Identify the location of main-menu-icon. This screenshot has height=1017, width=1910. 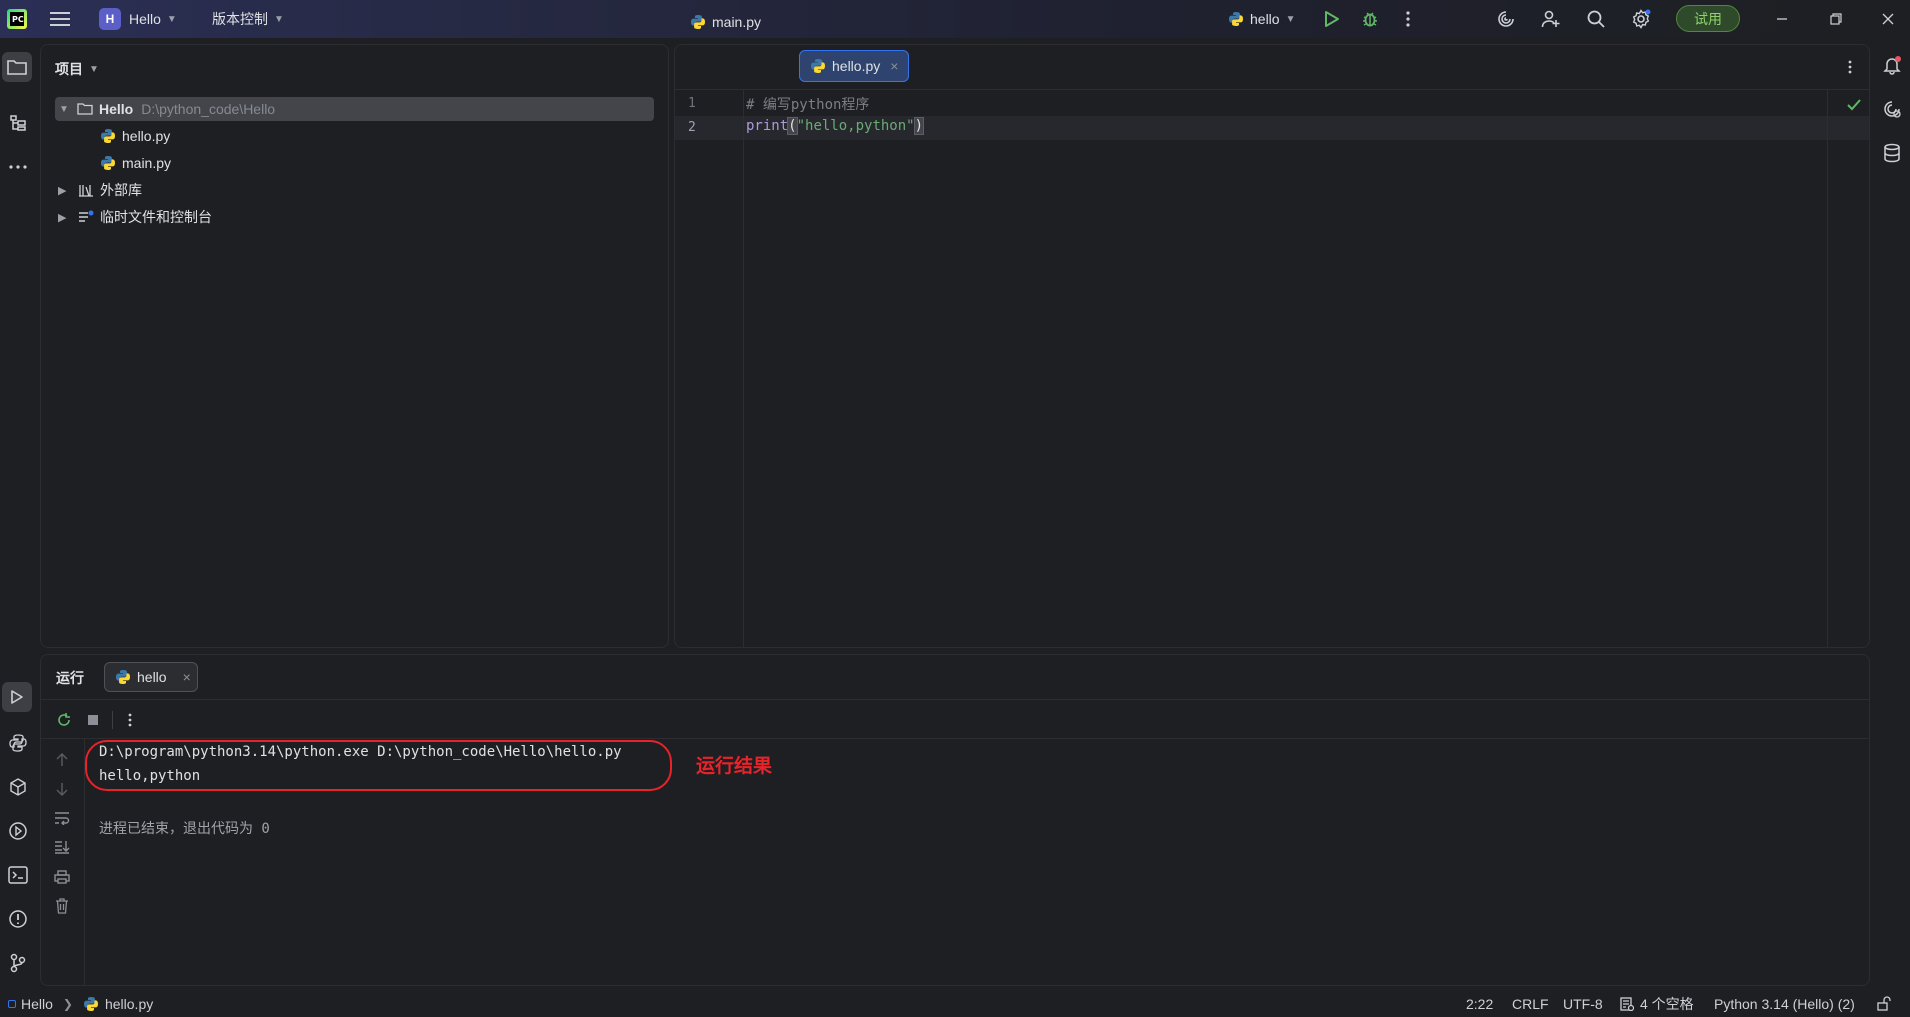
(60, 19).